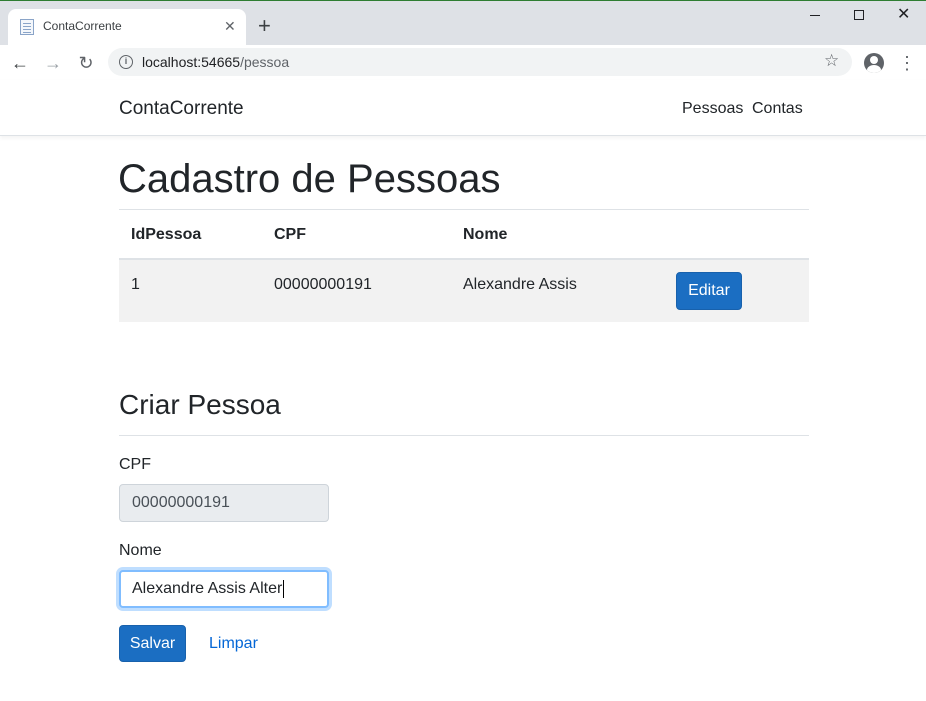 The height and width of the screenshot is (701, 926). Describe the element at coordinates (264, 26) in the screenshot. I see `new-tab-icon: +` at that location.